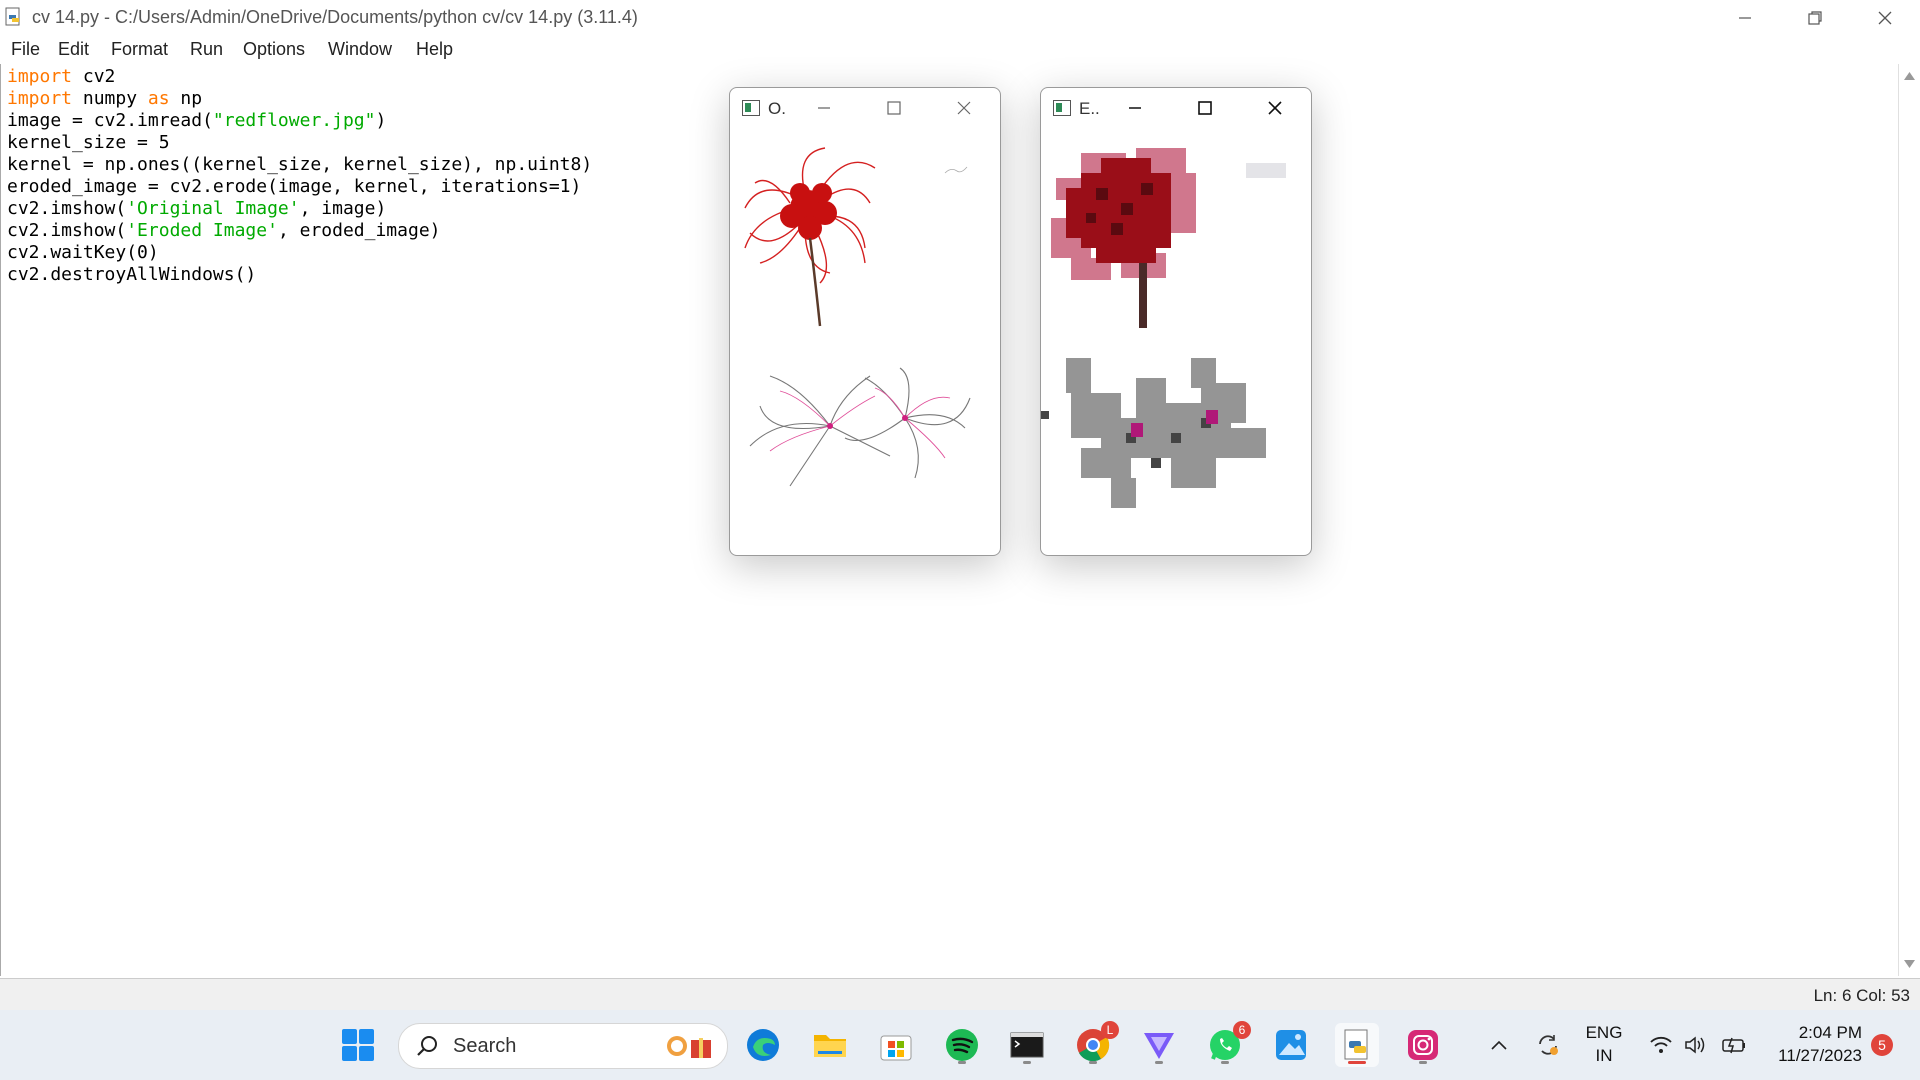 This screenshot has width=1920, height=1080. What do you see at coordinates (1604, 1055) in the screenshot?
I see `region-code: IN` at bounding box center [1604, 1055].